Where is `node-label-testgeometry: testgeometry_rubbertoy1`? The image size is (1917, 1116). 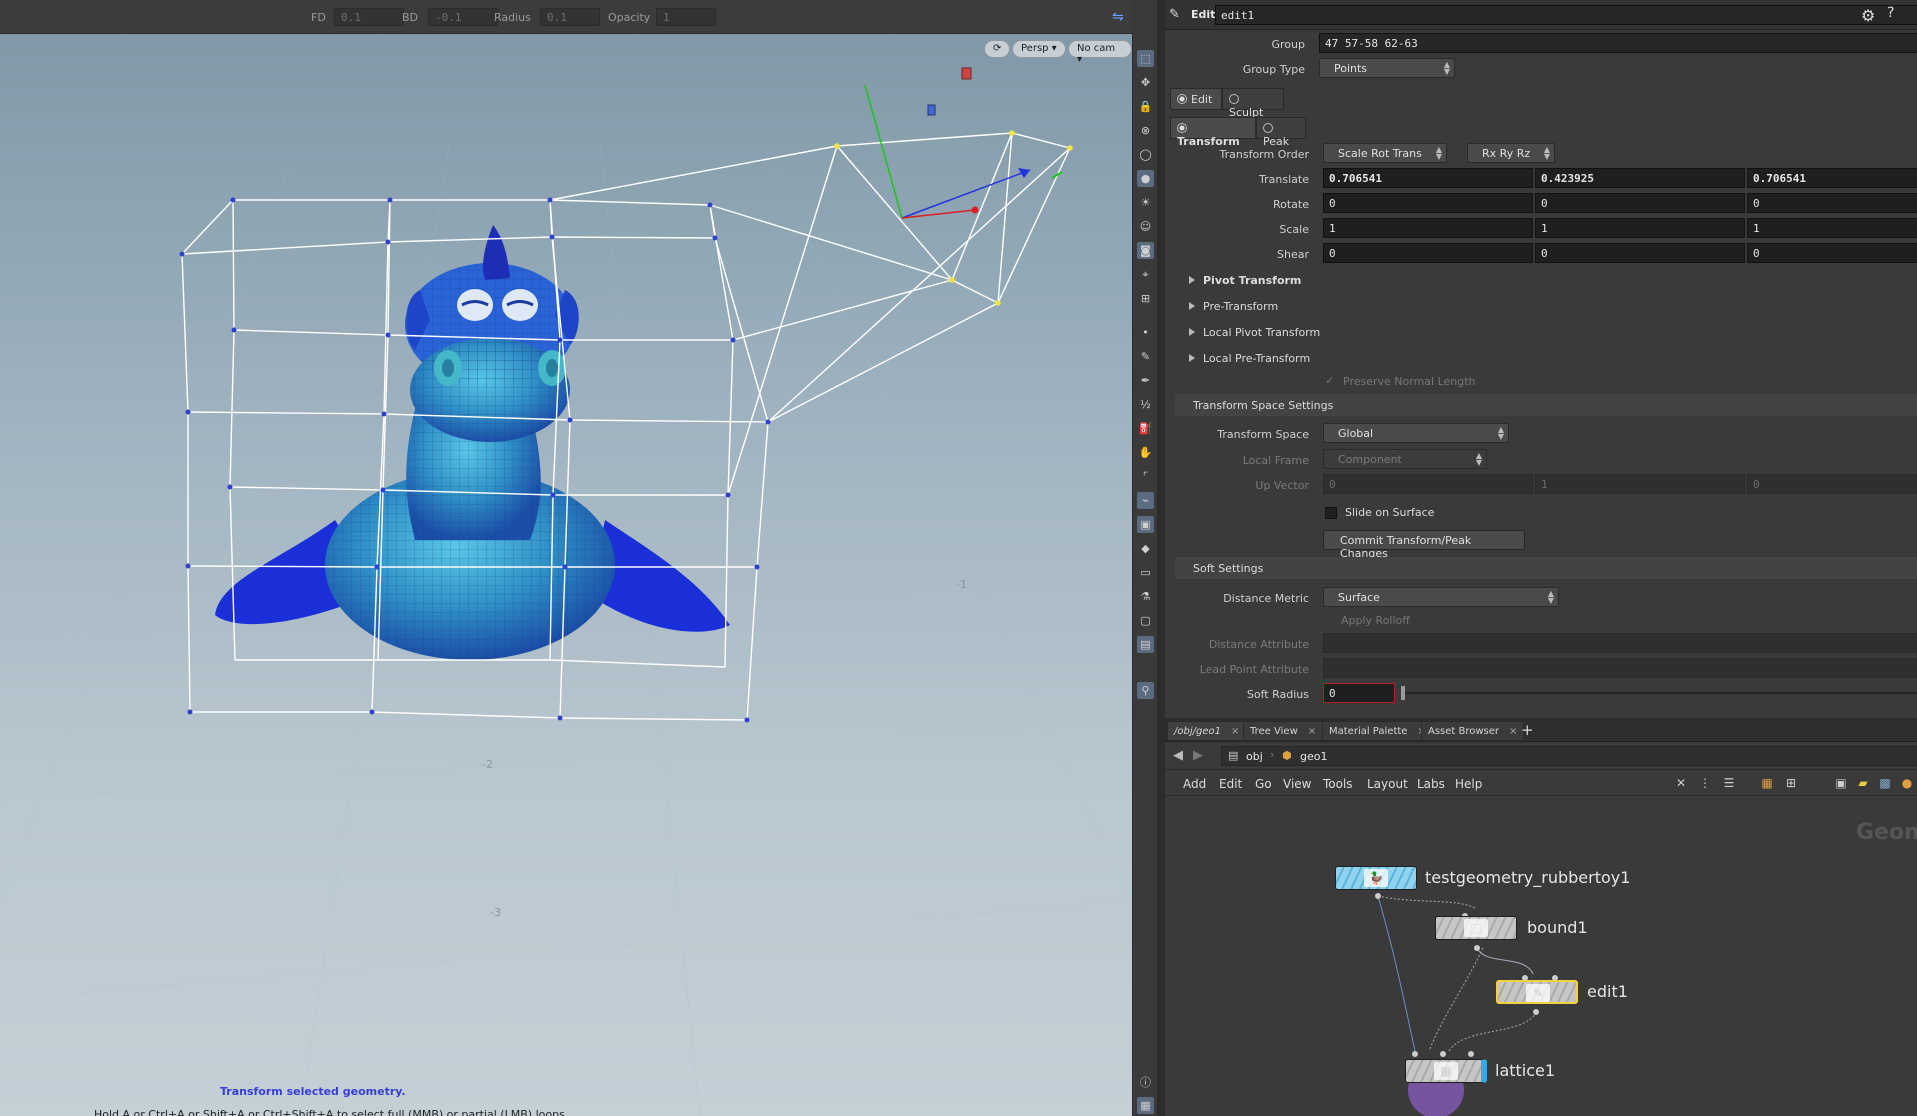
node-label-testgeometry: testgeometry_rubbertoy1 is located at coordinates (1527, 877).